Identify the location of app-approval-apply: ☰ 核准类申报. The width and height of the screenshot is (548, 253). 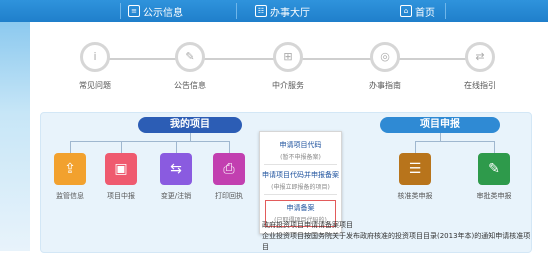
(415, 177).